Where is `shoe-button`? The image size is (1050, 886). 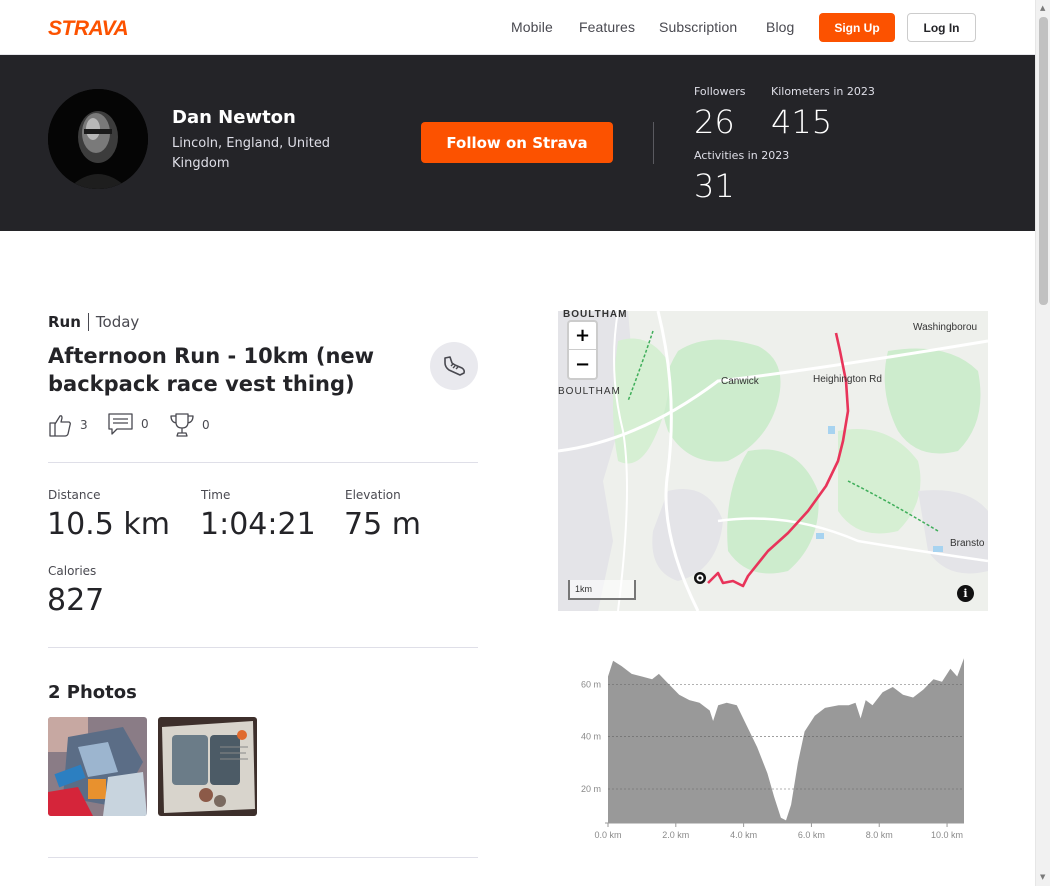
shoe-button is located at coordinates (454, 366).